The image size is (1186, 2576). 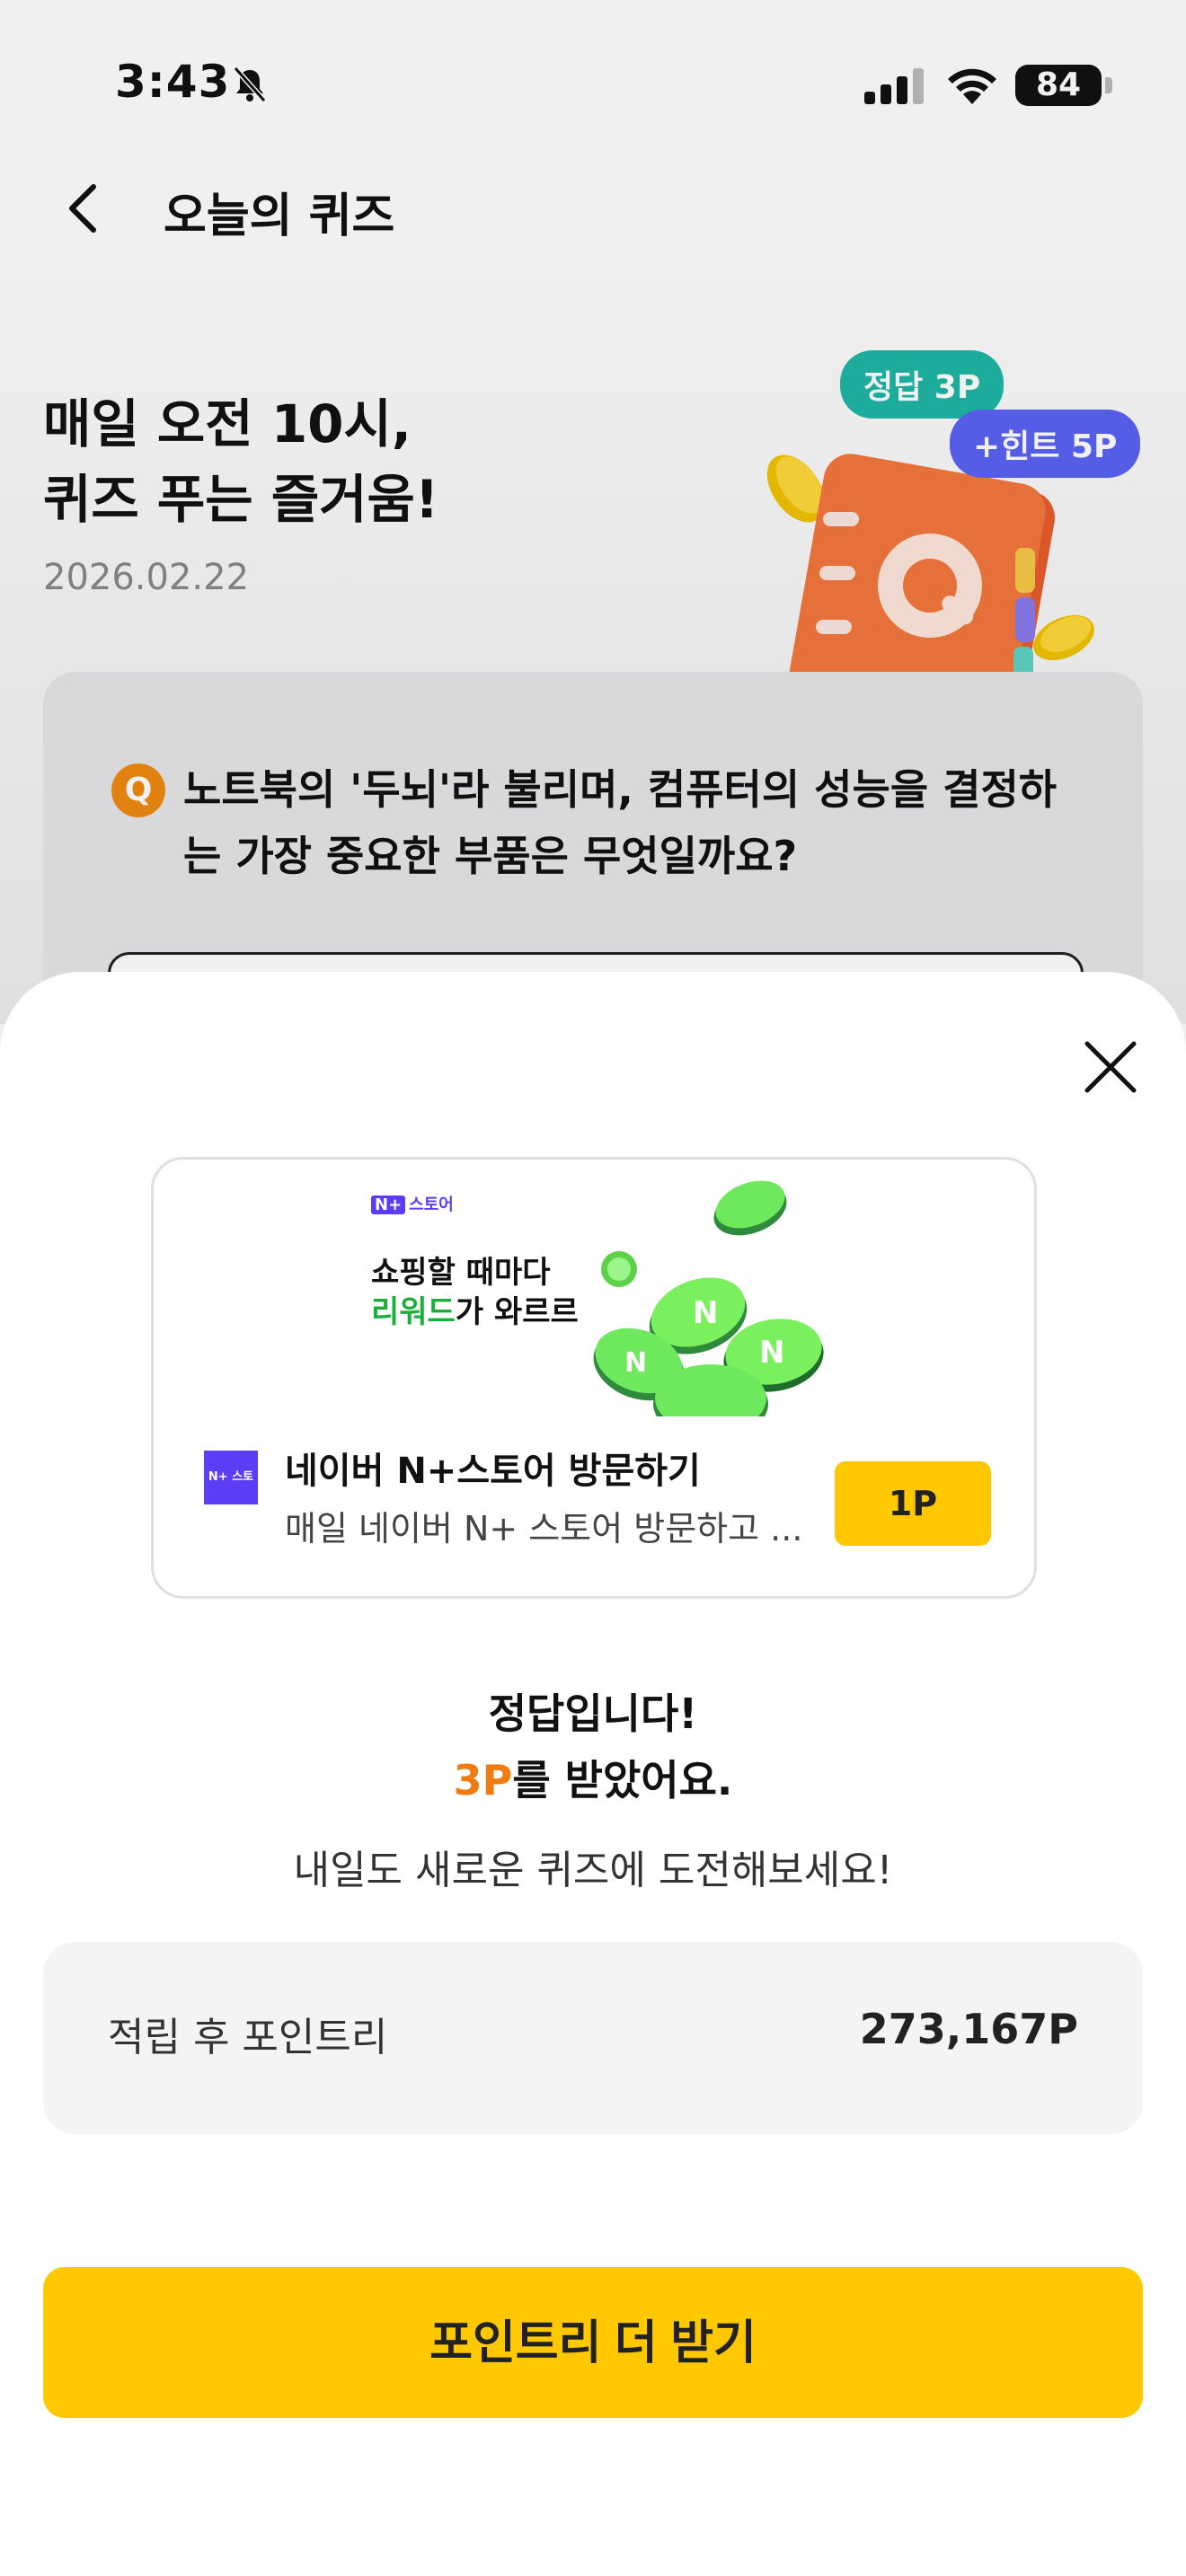 What do you see at coordinates (517, 1312) in the screenshot?
I see `ad-headline-rest2: 가 와르르` at bounding box center [517, 1312].